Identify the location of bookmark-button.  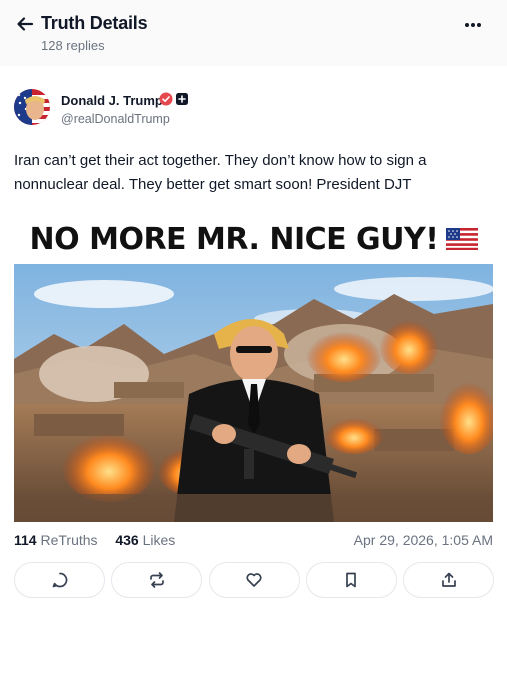
(351, 580).